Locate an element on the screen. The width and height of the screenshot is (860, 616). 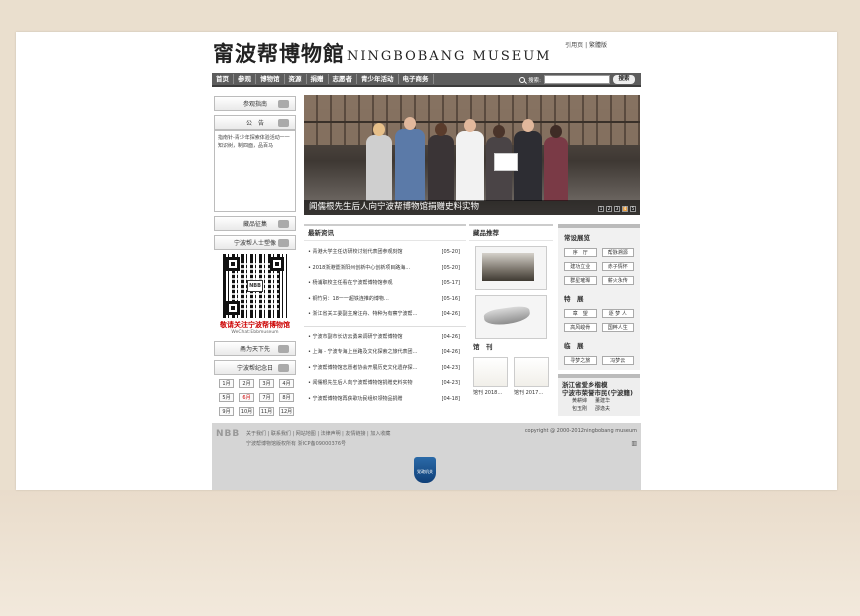
nav-item-home: 首页 is located at coordinates (223, 79).